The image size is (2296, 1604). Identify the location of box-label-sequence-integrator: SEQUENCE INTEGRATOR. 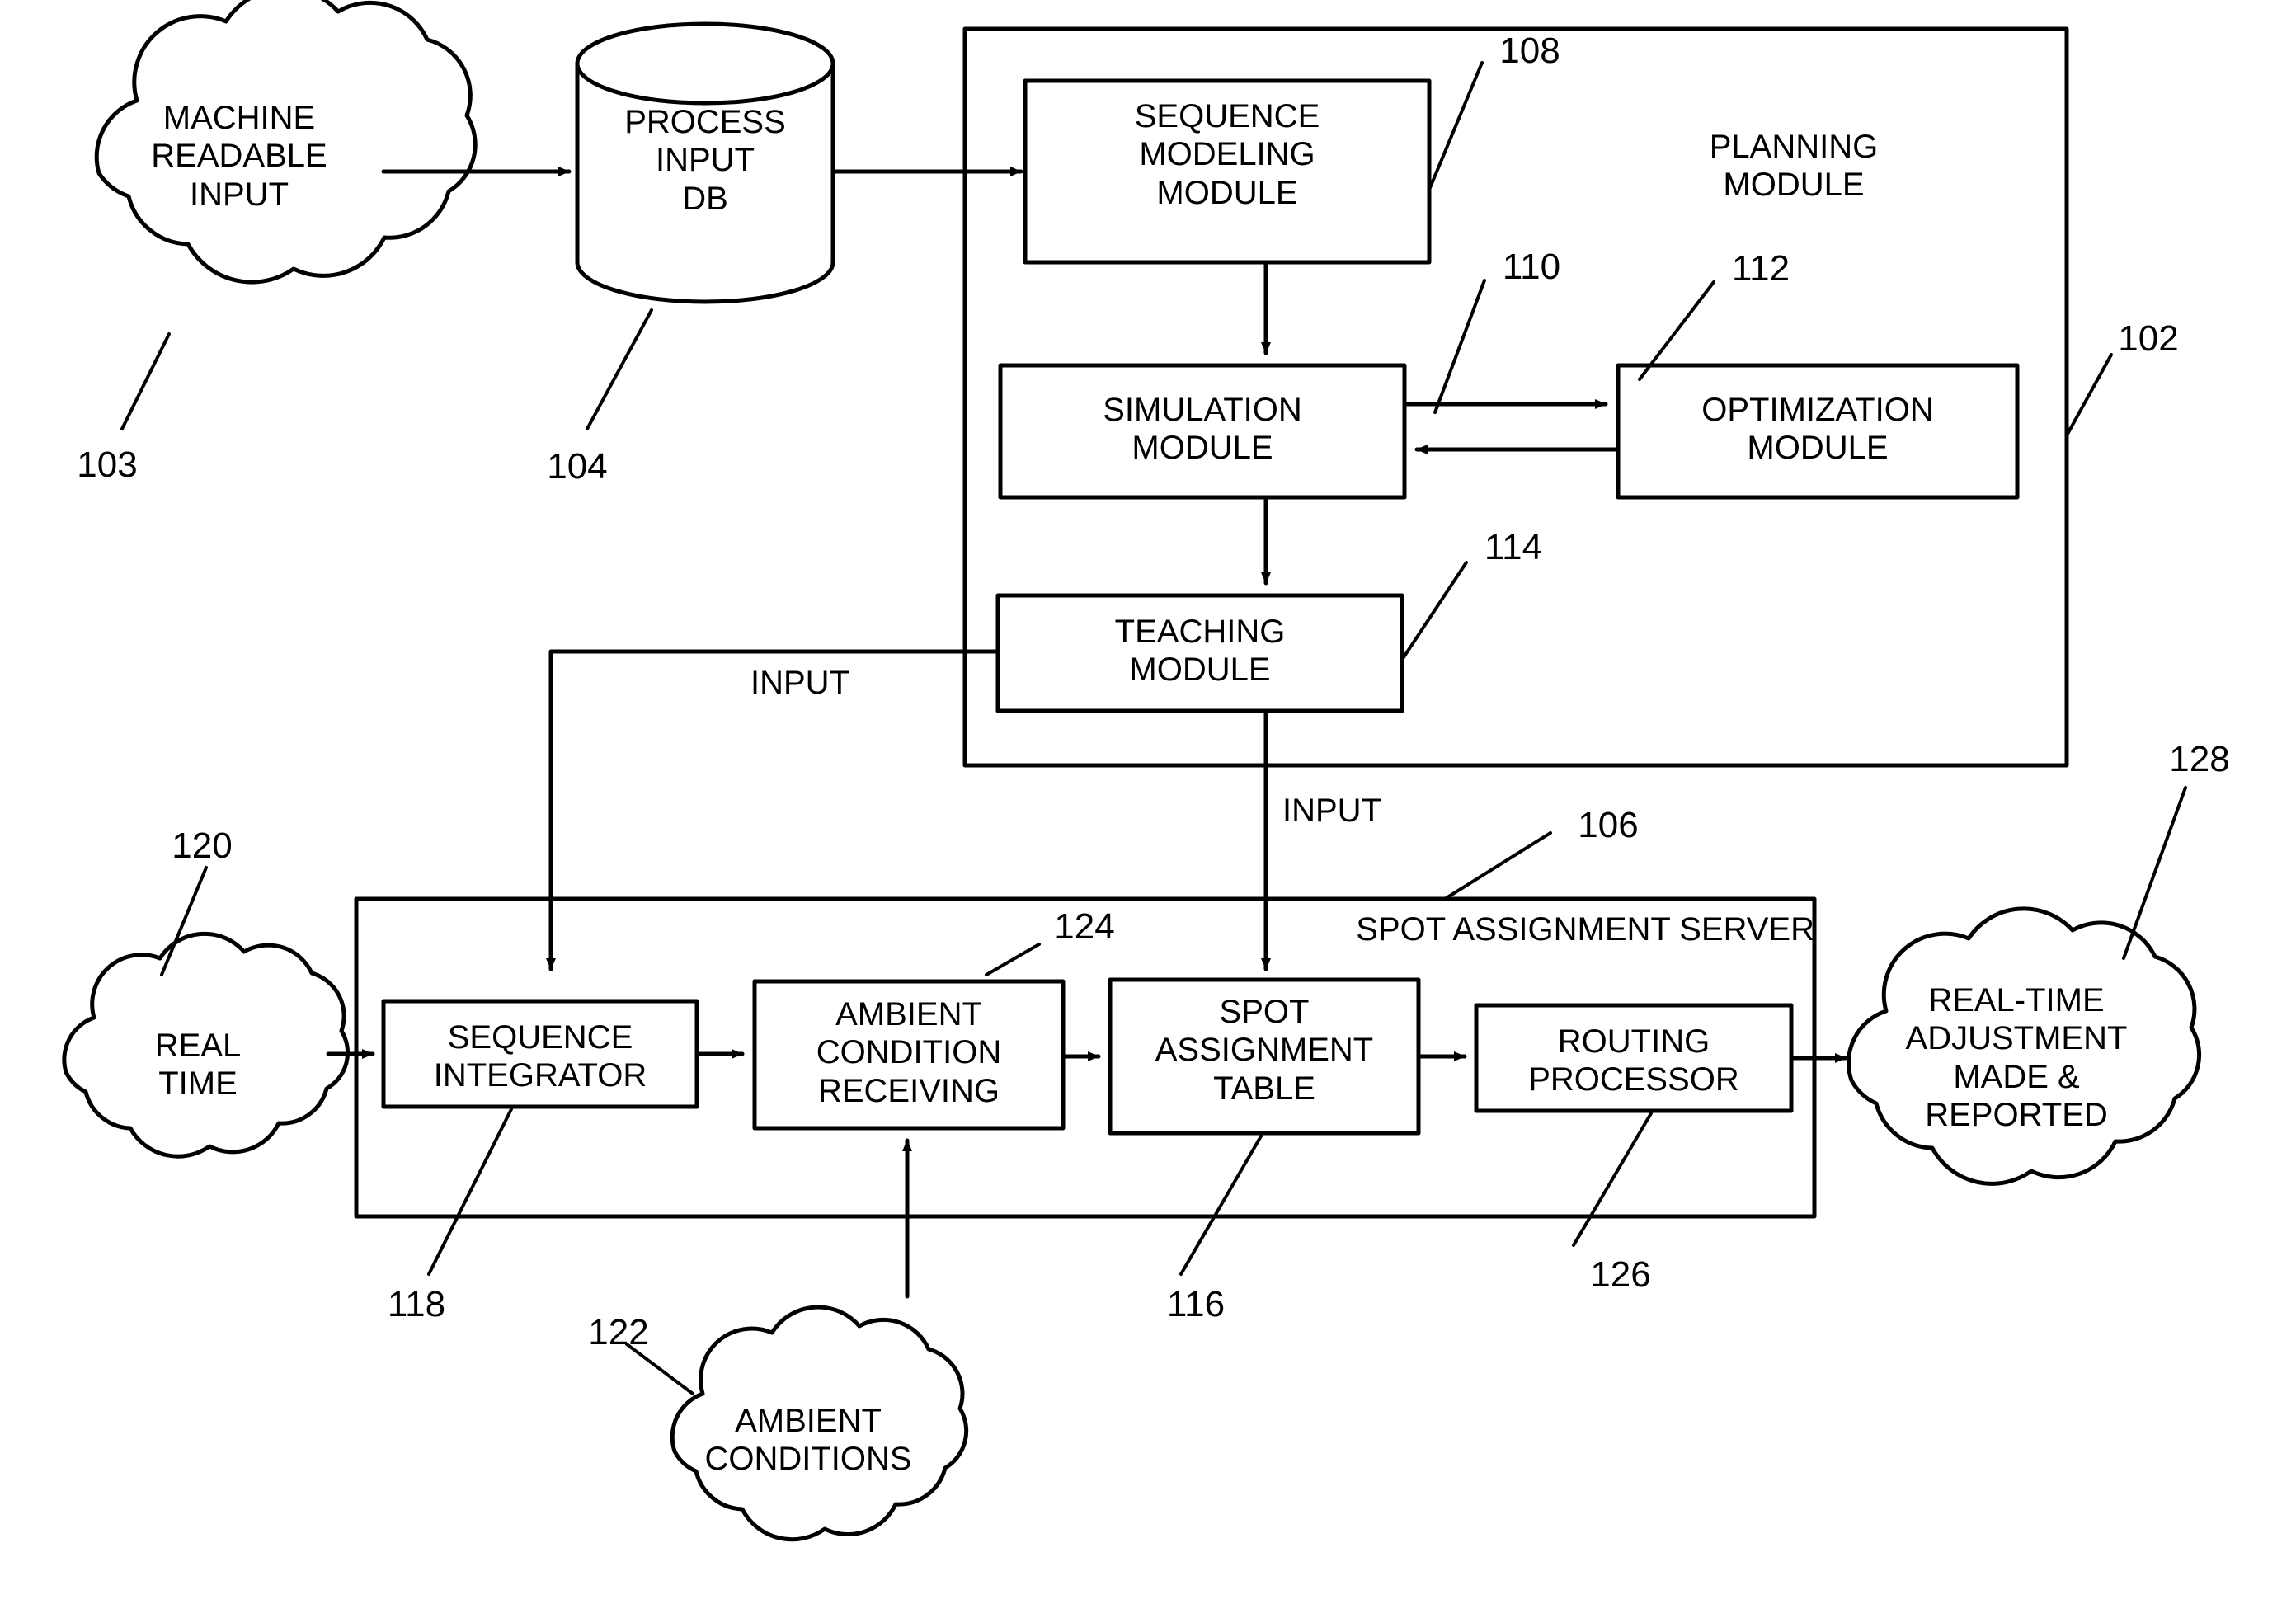
(540, 1056).